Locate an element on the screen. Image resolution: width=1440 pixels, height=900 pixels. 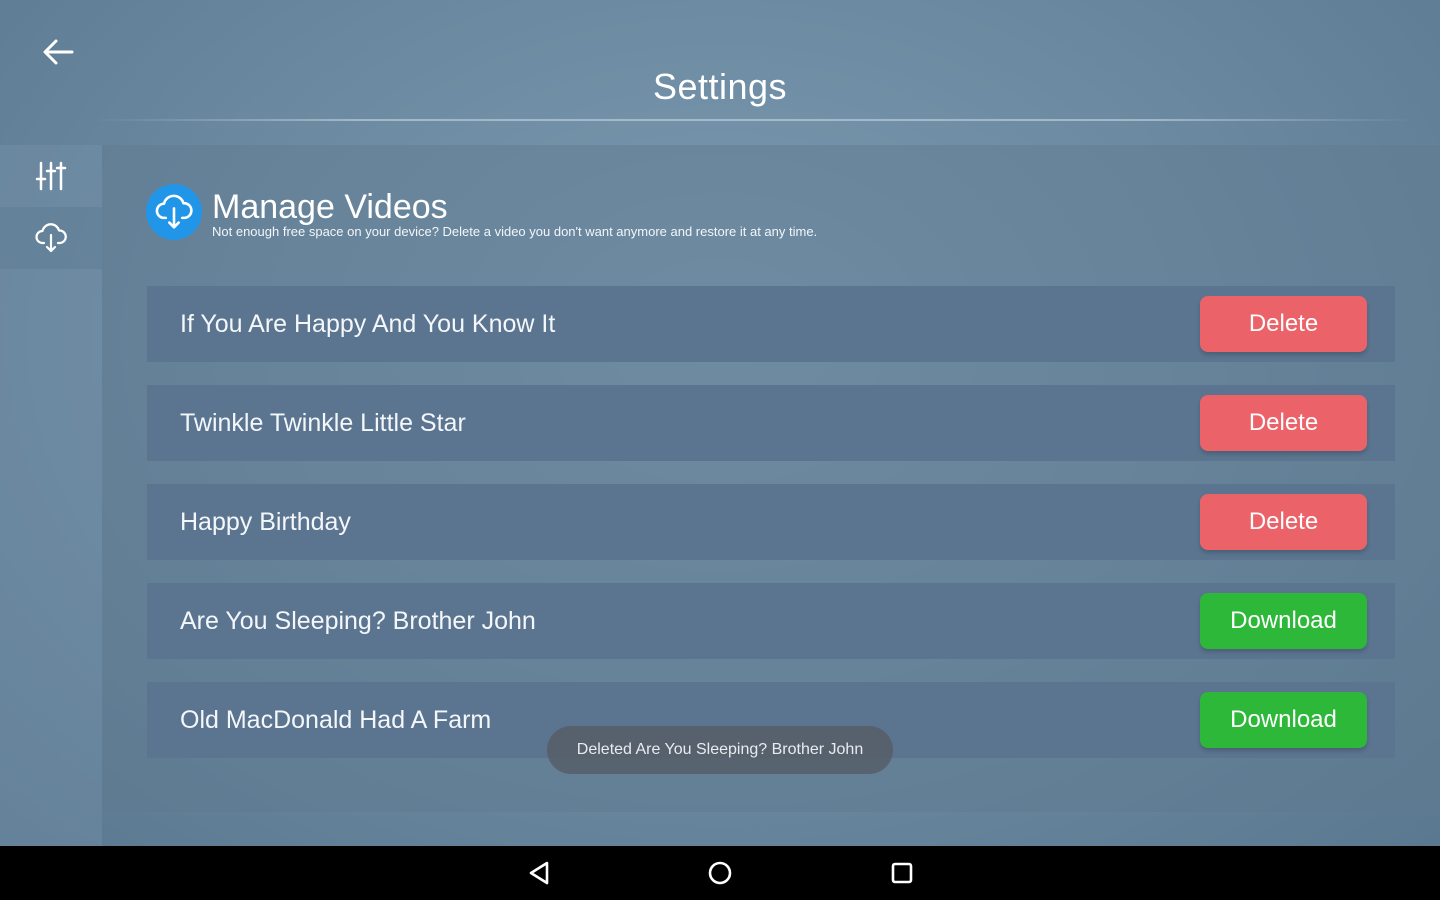
page-title: Settings is located at coordinates (720, 86).